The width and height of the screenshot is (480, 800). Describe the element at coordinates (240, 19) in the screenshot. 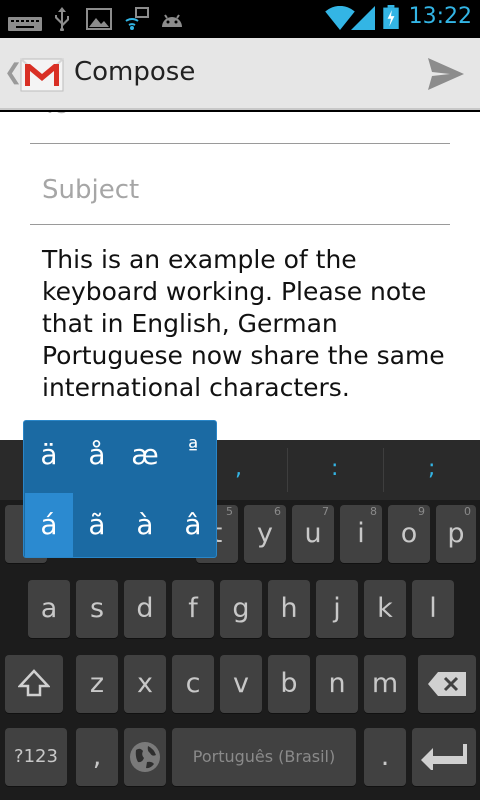

I see `status-bar: 13:22` at that location.